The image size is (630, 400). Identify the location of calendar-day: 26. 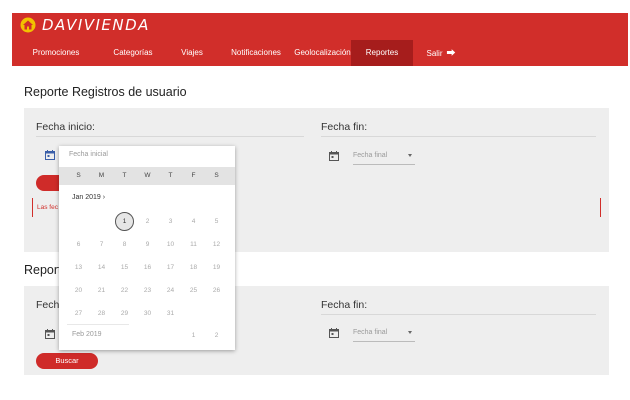
(216, 290).